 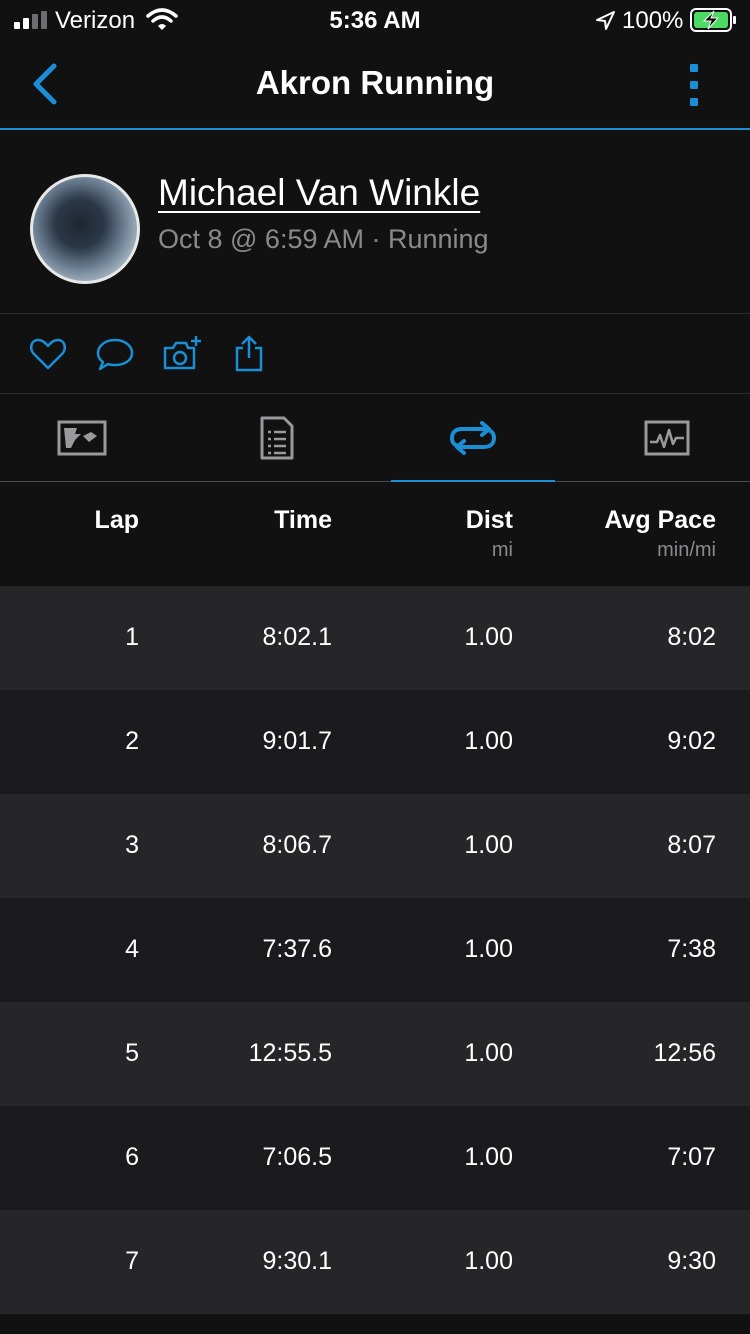 I want to click on share-icon, so click(x=249, y=354).